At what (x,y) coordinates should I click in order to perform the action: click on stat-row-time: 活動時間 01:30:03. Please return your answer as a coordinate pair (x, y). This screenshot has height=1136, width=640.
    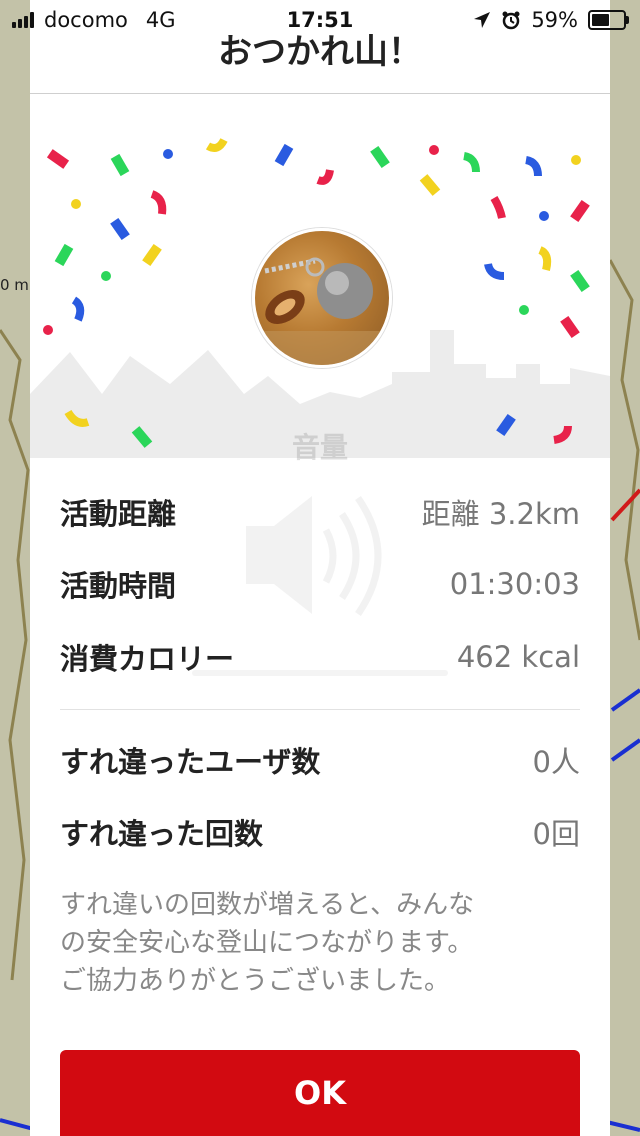
    Looking at the image, I should click on (320, 584).